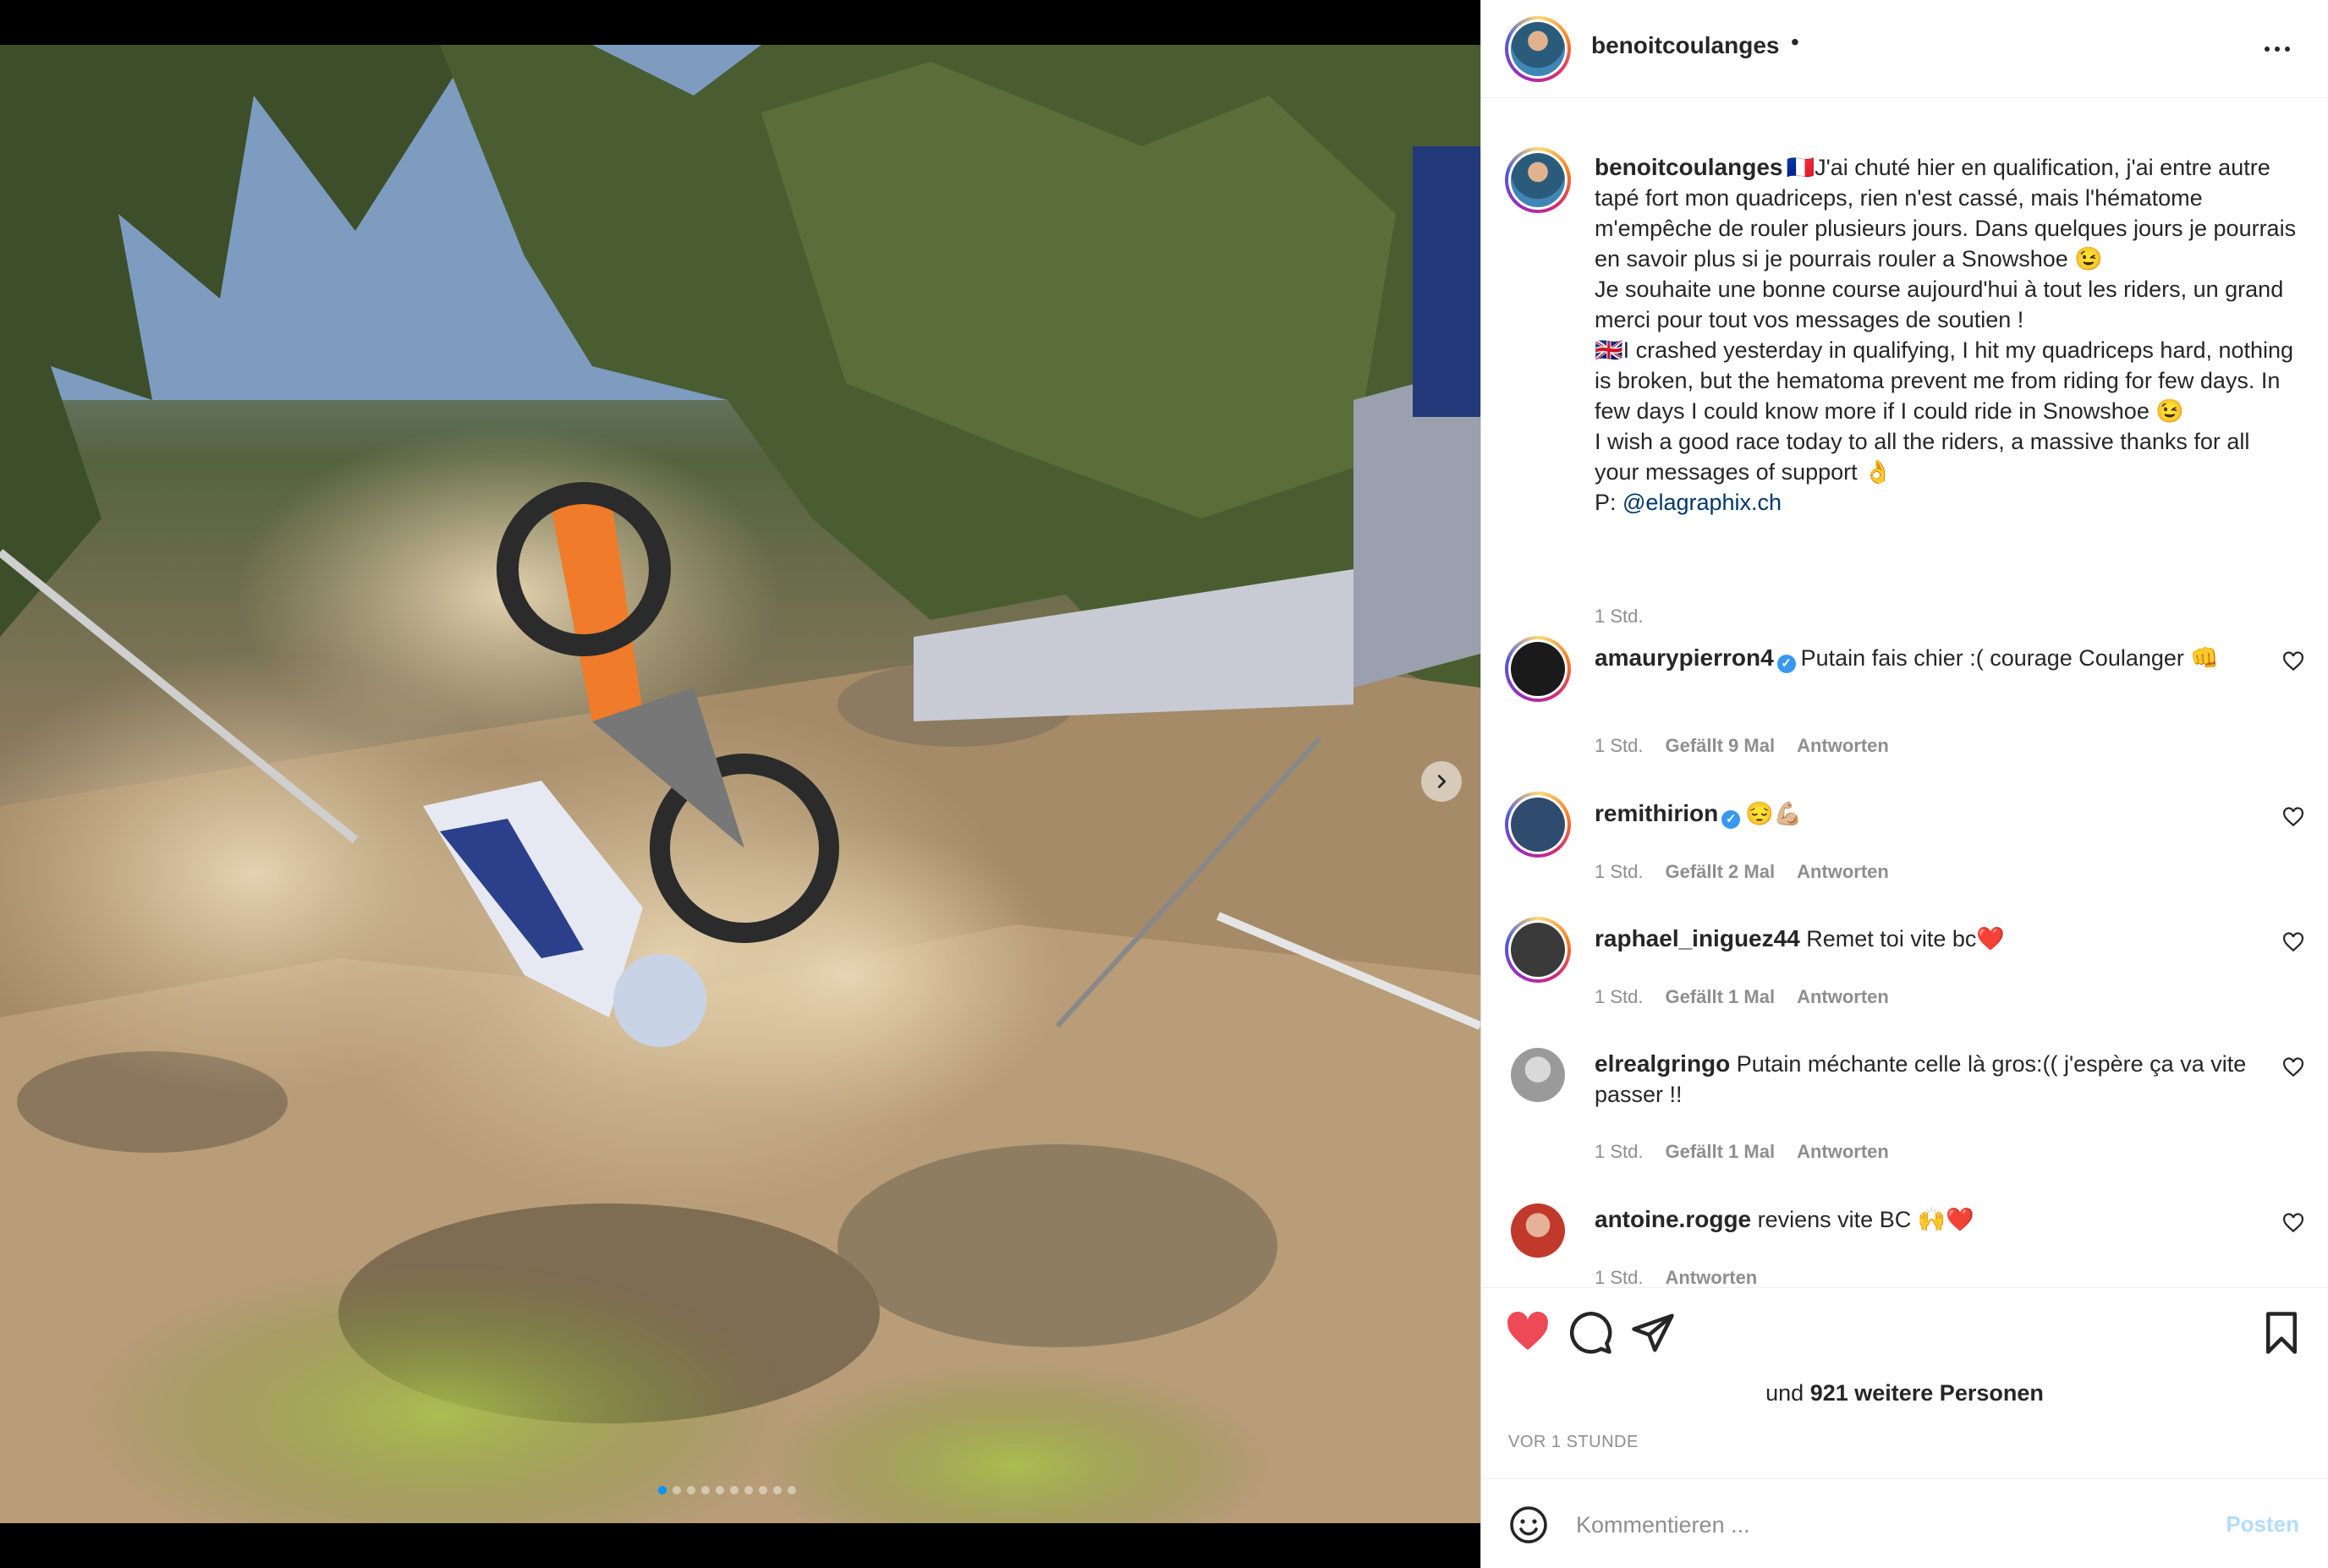 The image size is (2328, 1568). I want to click on comment-meta: 1 Std. Antworten, so click(1687, 1277).